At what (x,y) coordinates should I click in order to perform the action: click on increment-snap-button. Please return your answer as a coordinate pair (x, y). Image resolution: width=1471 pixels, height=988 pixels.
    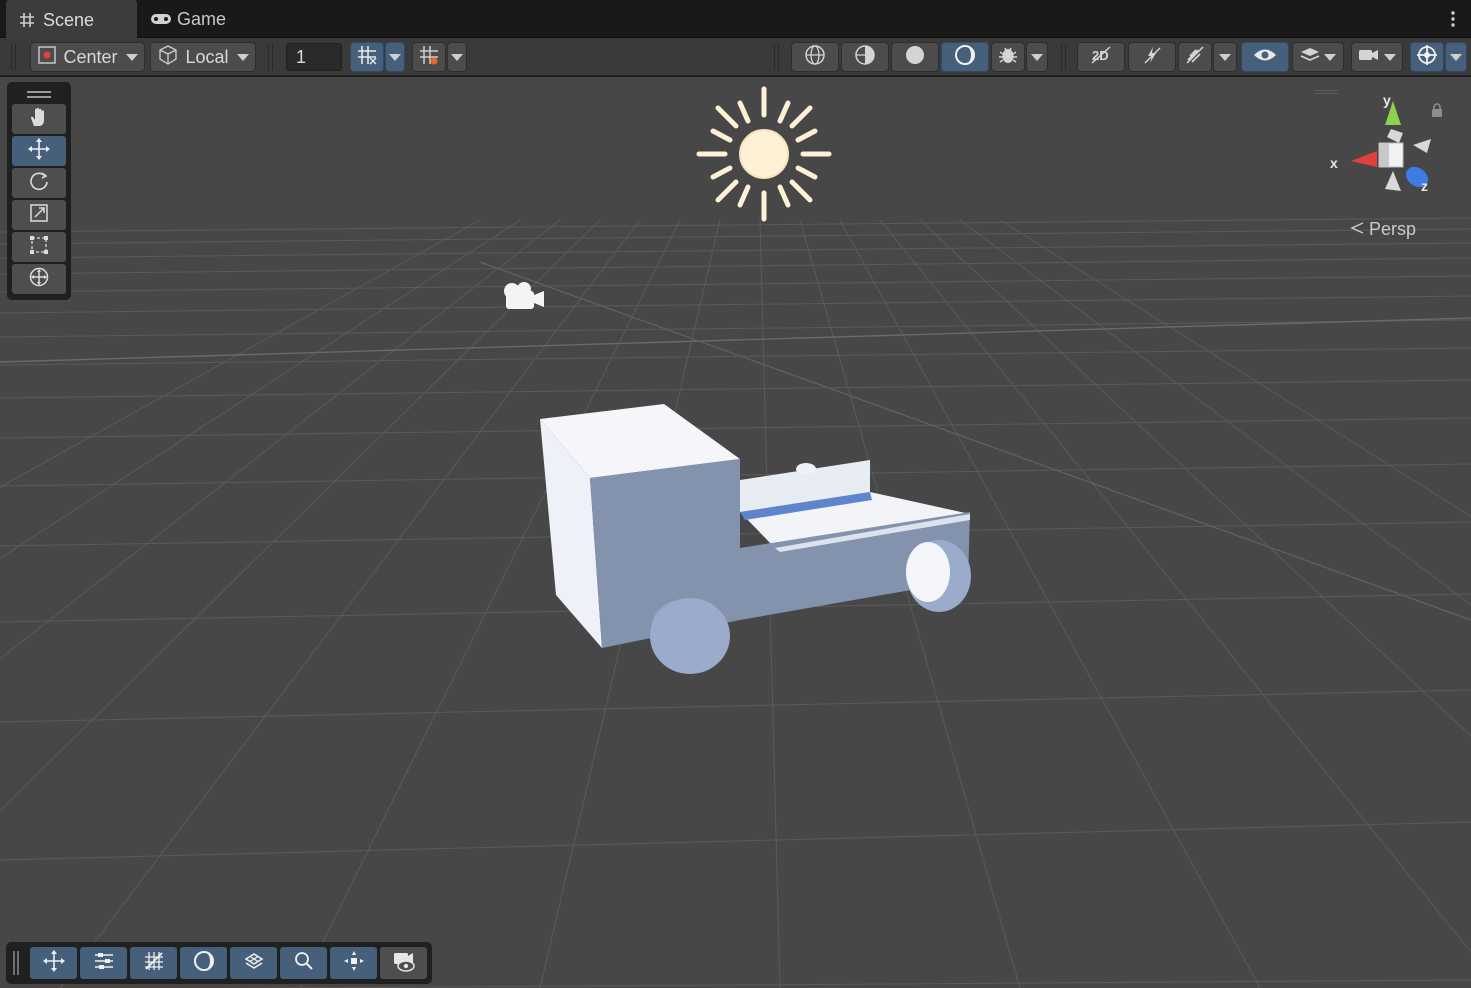
    Looking at the image, I should click on (429, 57).